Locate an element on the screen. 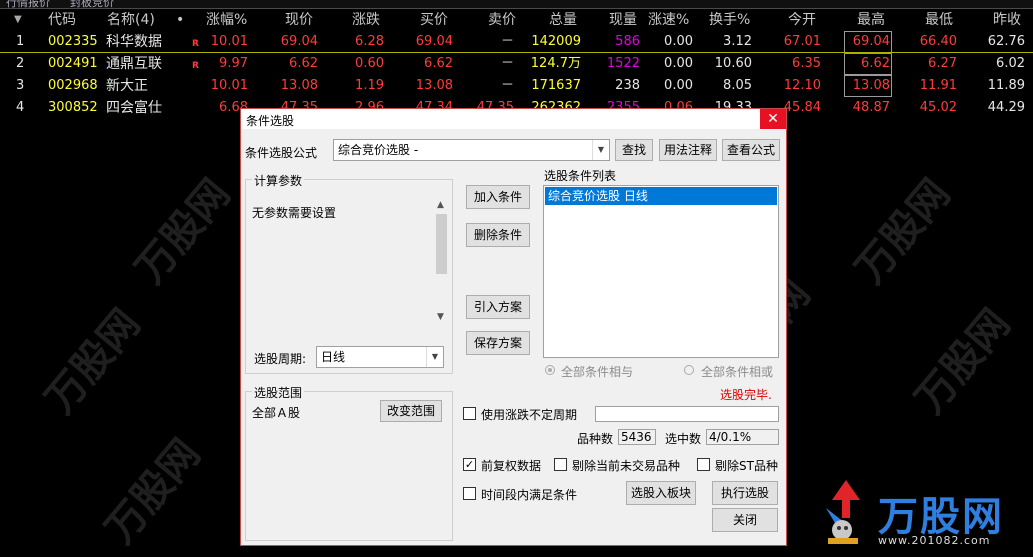  close-button: 关闭 is located at coordinates (745, 520).